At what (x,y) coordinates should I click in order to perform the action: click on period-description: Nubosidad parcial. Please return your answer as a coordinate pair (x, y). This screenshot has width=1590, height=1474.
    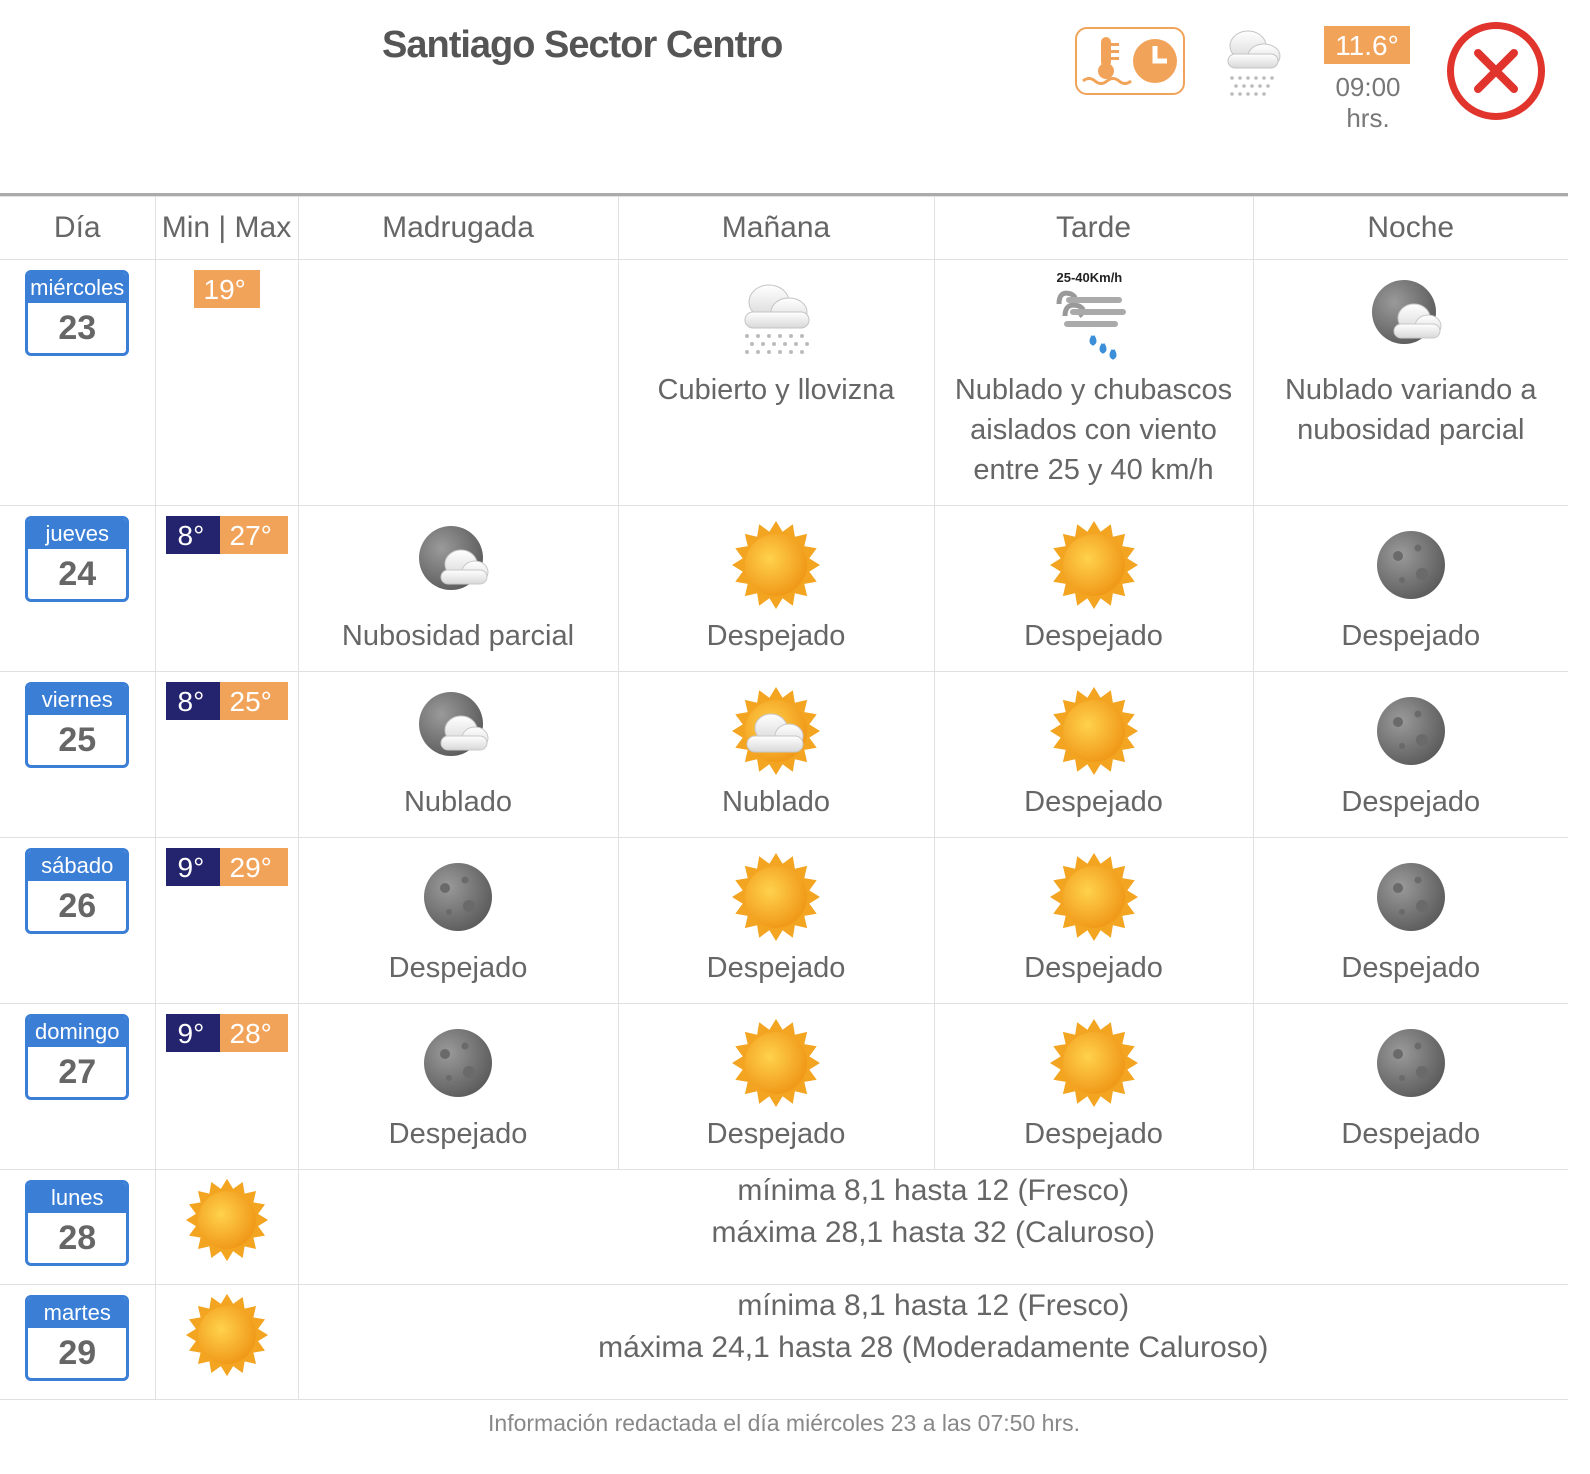
    Looking at the image, I should click on (458, 636).